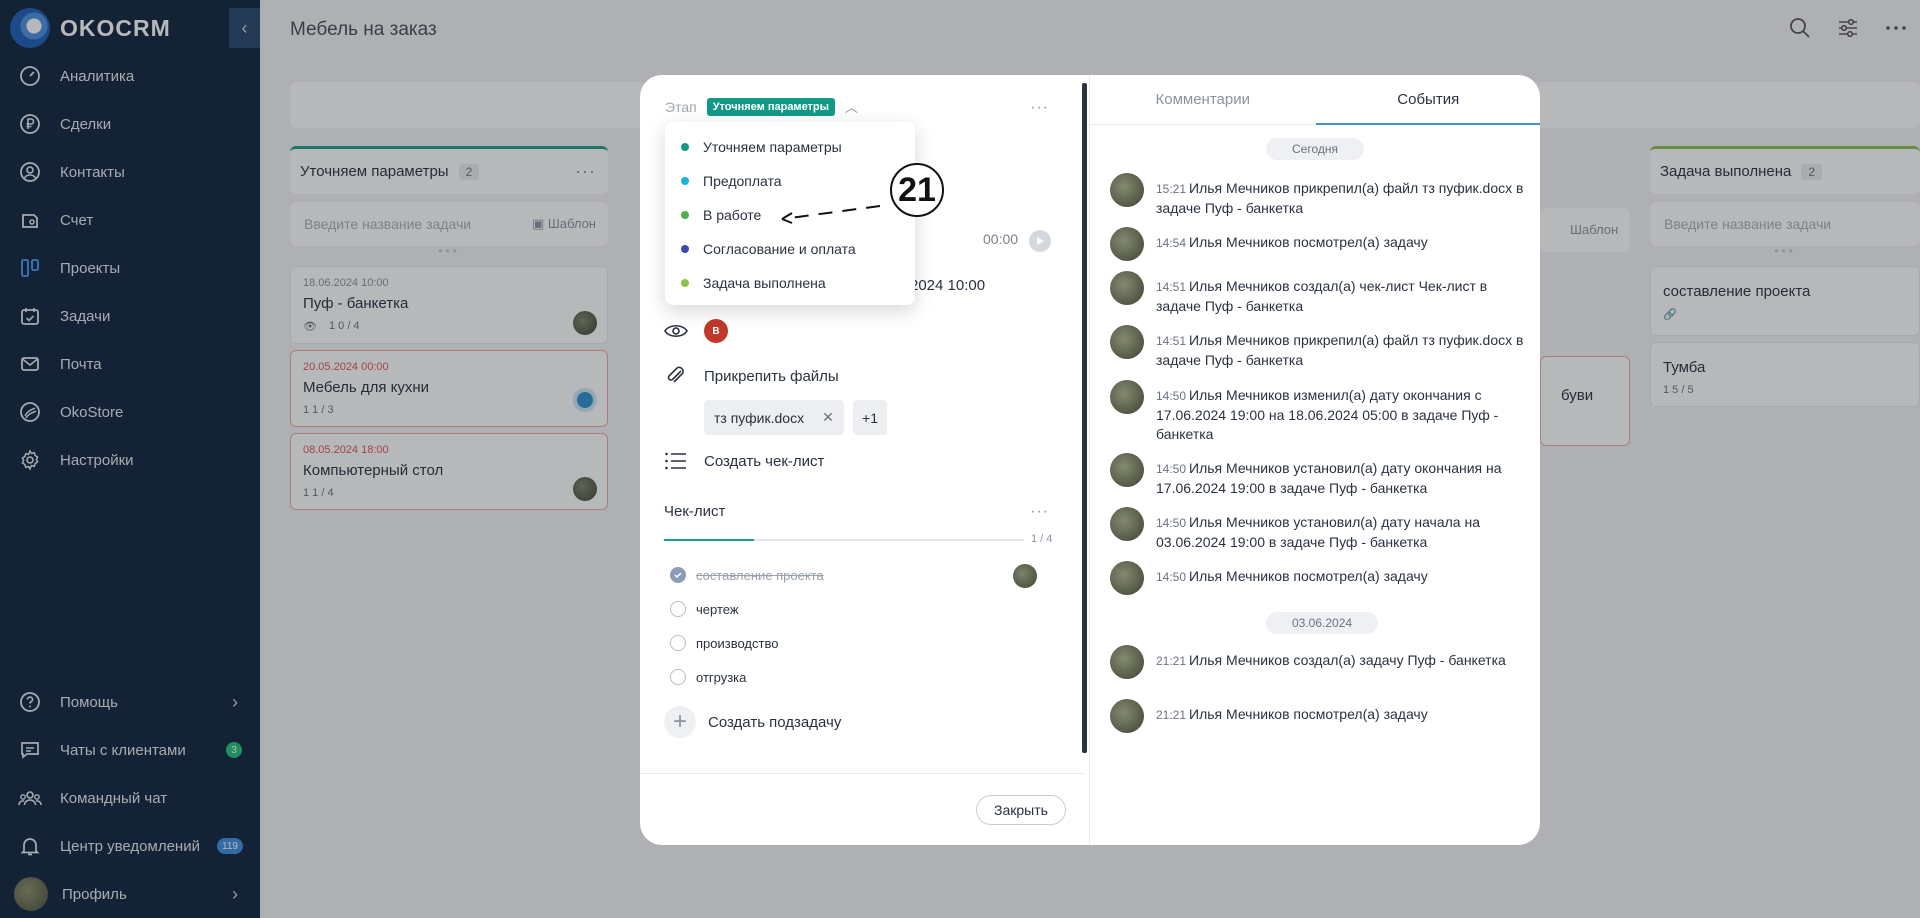 The height and width of the screenshot is (918, 1920). I want to click on event-time: 15:21, so click(1171, 189).